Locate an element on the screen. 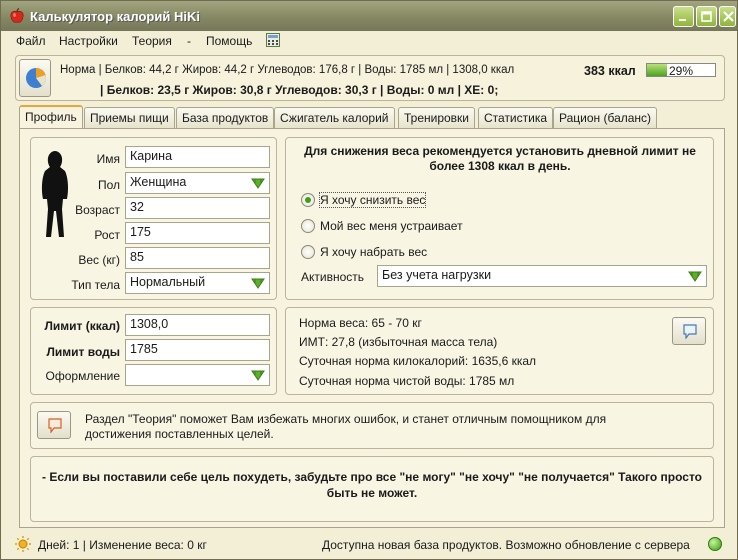  sex-label: Пол is located at coordinates (108, 185).